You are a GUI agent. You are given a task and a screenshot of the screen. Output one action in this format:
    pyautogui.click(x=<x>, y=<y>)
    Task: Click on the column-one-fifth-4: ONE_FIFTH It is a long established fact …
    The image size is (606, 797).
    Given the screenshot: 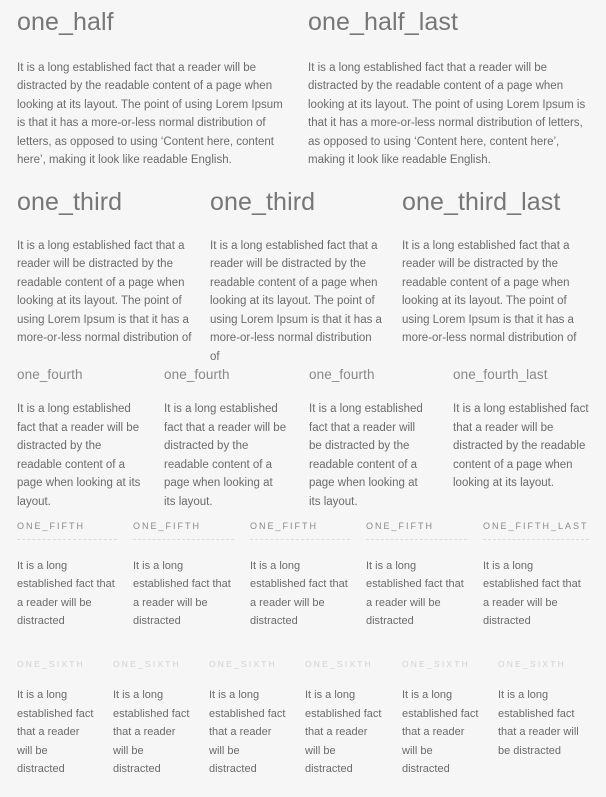 What is the action you would take?
    pyautogui.click(x=424, y=576)
    